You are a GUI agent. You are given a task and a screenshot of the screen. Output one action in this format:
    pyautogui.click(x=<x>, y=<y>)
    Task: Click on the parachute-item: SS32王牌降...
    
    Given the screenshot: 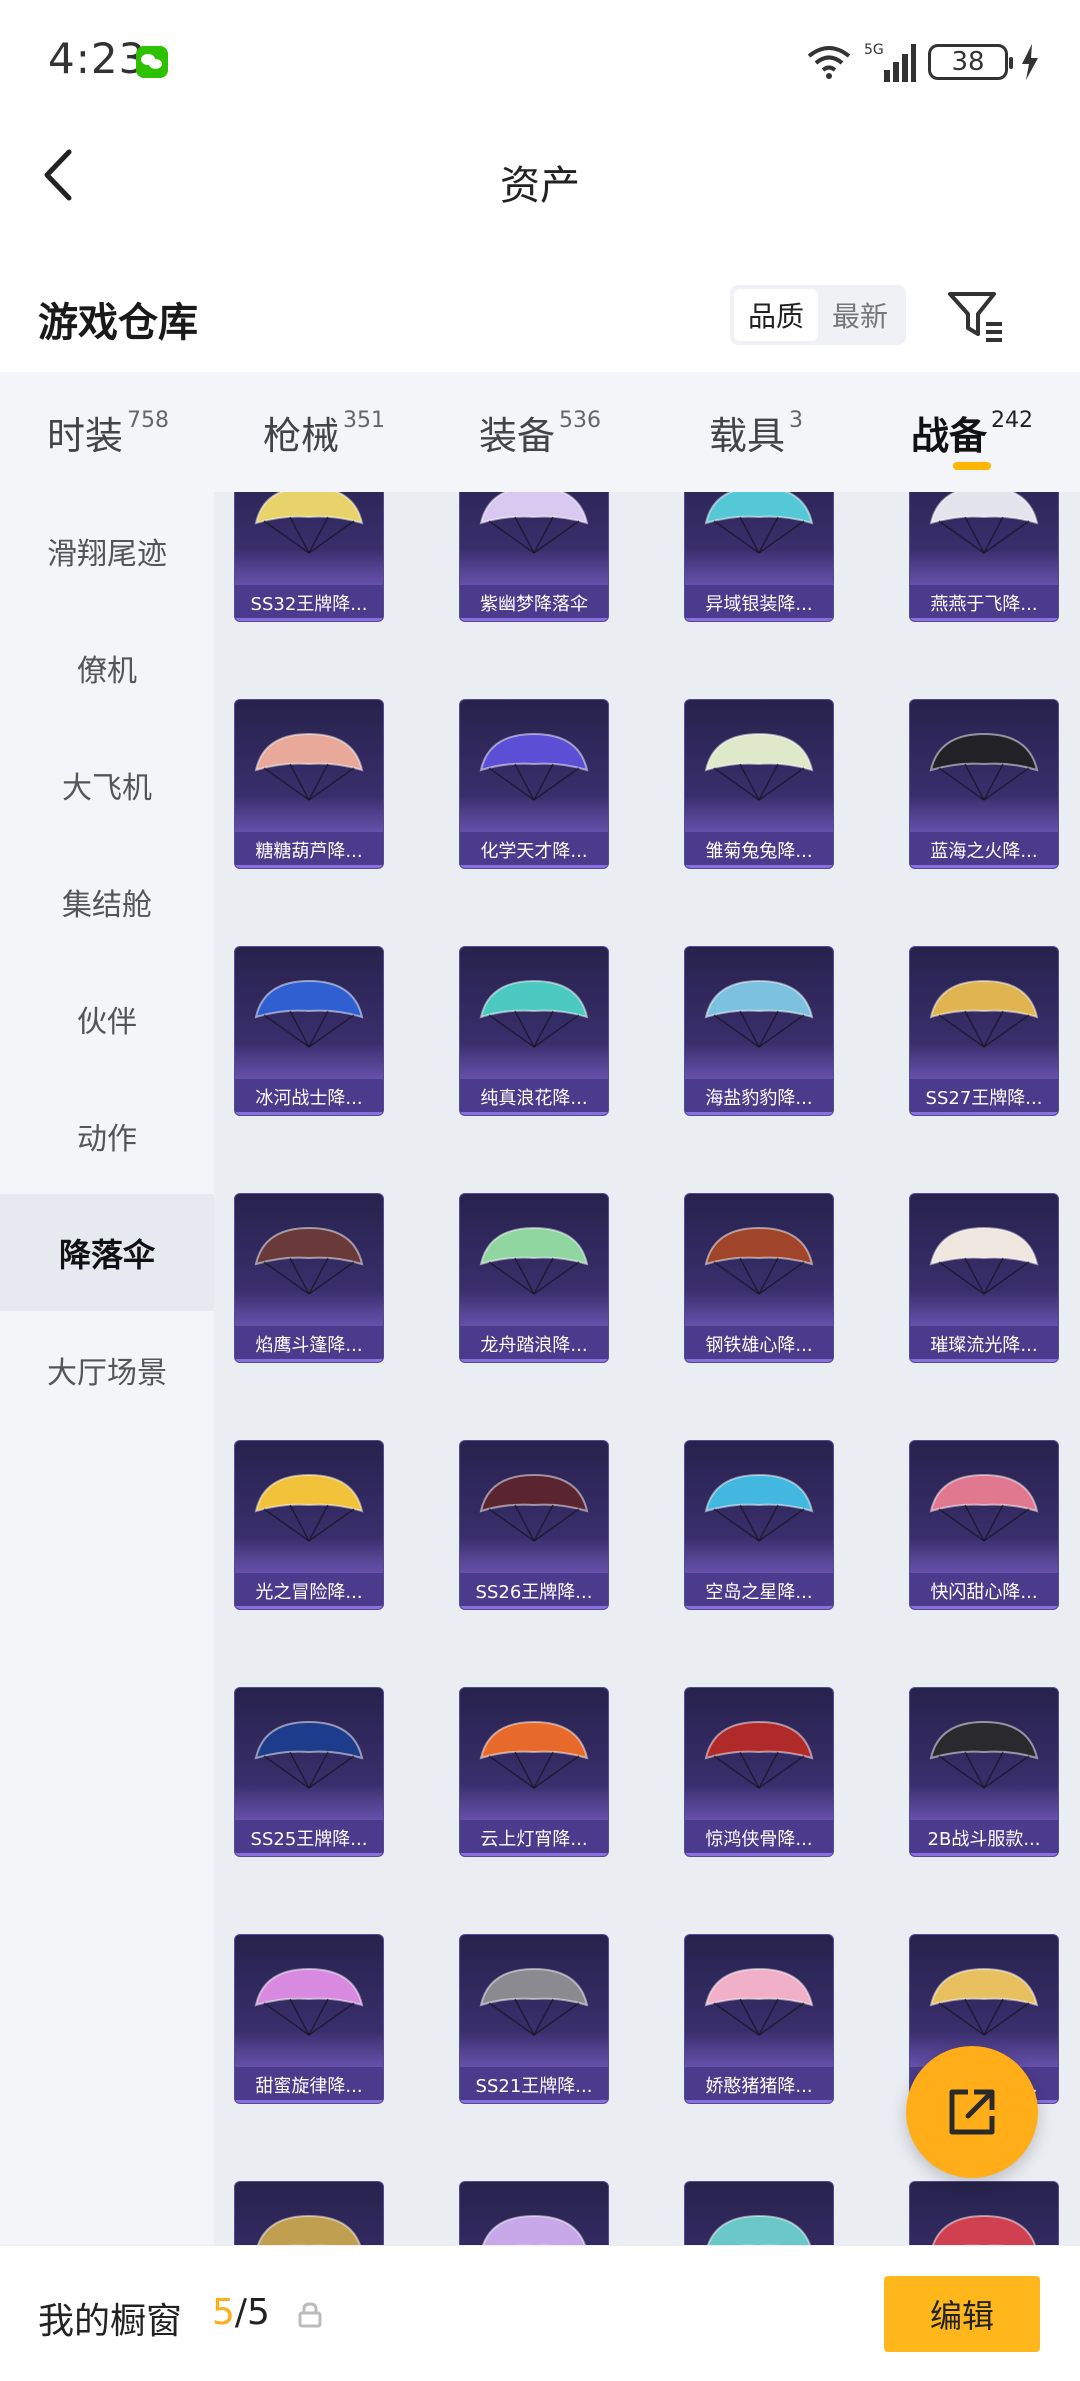 What is the action you would take?
    pyautogui.click(x=309, y=557)
    